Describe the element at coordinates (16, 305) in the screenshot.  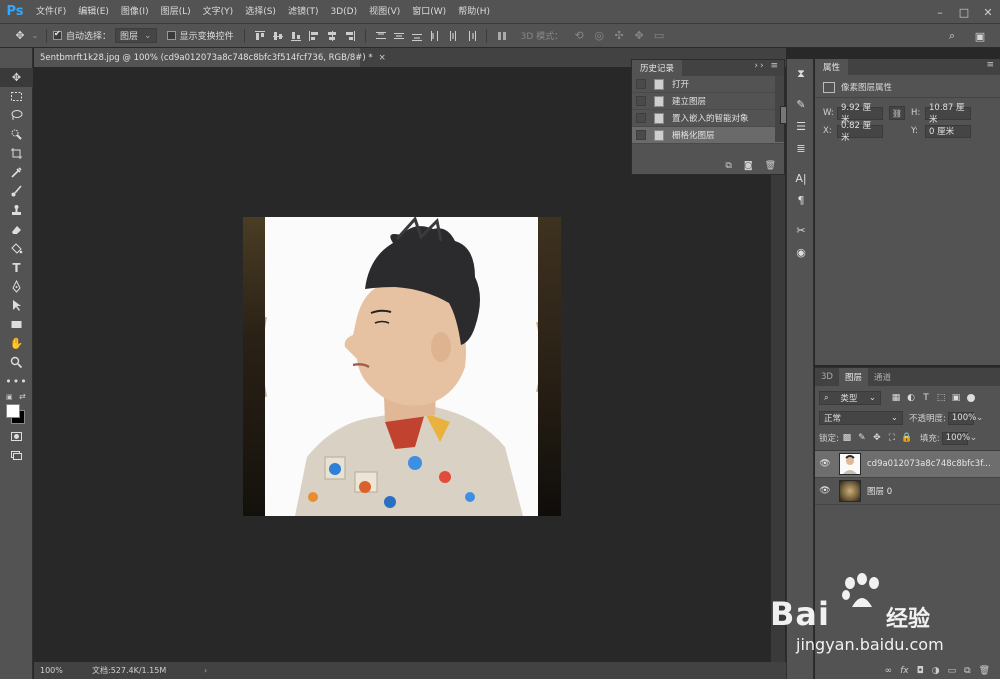
I see `path-selection-tool-icon` at that location.